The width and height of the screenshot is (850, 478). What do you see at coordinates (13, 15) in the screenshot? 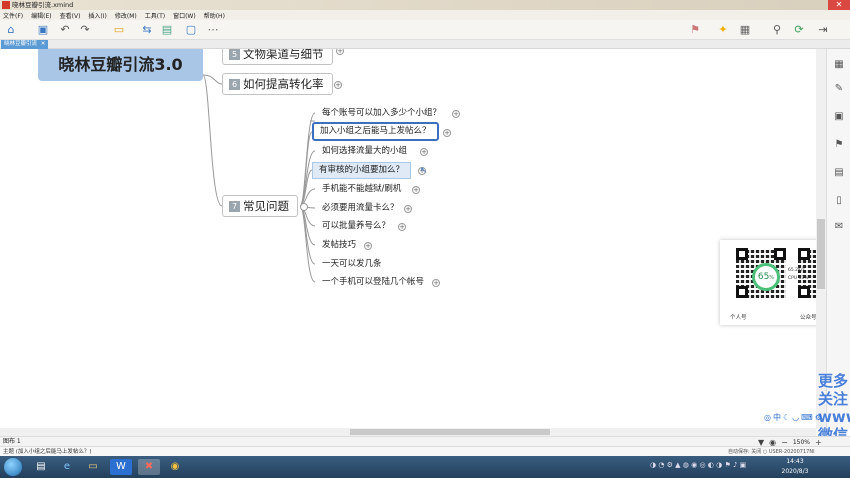
I see `menu-file: 文件(F)` at bounding box center [13, 15].